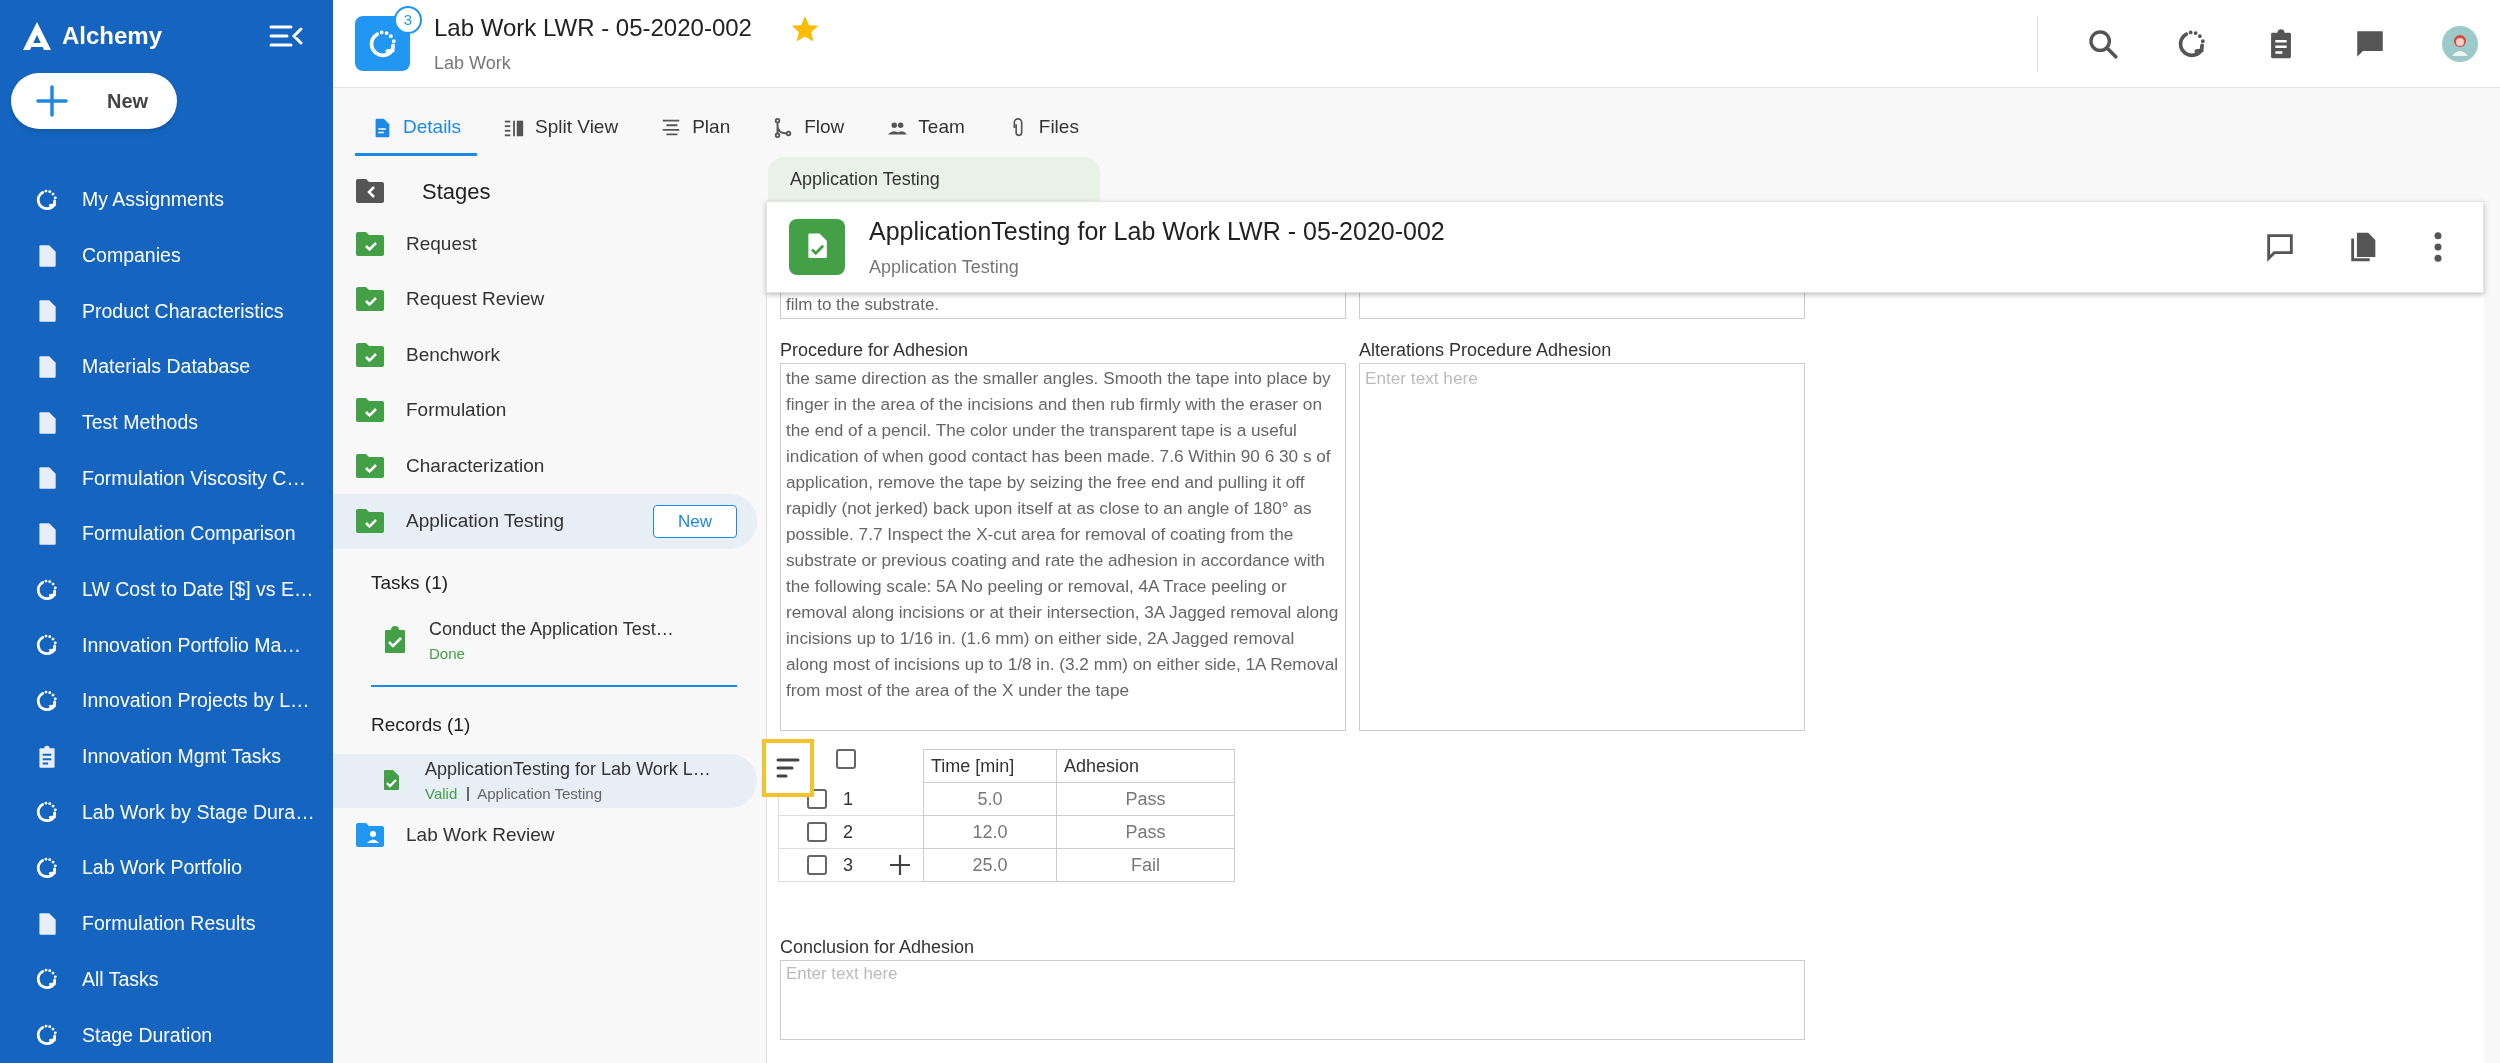 The image size is (2500, 1063). I want to click on text-area: the same direction as the smaller angles. Smooth the tape into place by finger in the area of the incisions and then rub firmly with the eraser on the end of a pencil. The color under the transparent tape is a useful indication of when good contact has been made. 7.6 Within 90 6 30 s of application, remove the tape by seizing the free end and pulling it off rapidly (not jerked) back upon itself at as close to an angle of 180° as possible. 7.7 Inspect the X-cut area for removal of coating from the substrate or previous coating and rate the adhesion in accordance with the following scale: 5A No peeling or removal, 4A Trace peeling or removal along incisions or at their intersection, 3A Jagged removal along incisions up to 1/16 in. (1.6 mm) on either side, 2A Jagged removal along most of incisions up to 1/8 in. (3.2 mm) on either side, 1A Removal from most of the area of the X under the tape, so click(1063, 547).